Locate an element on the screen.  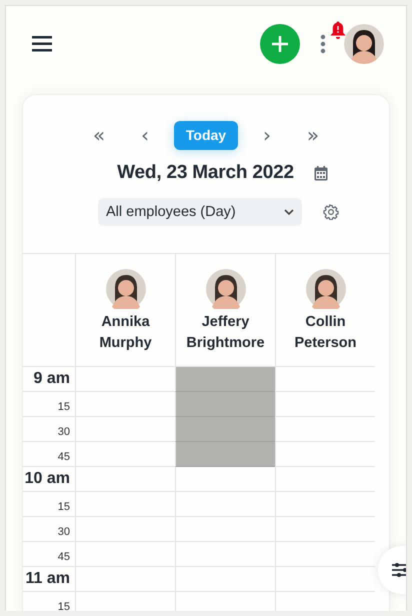
hour-label: 9 am is located at coordinates (49, 379).